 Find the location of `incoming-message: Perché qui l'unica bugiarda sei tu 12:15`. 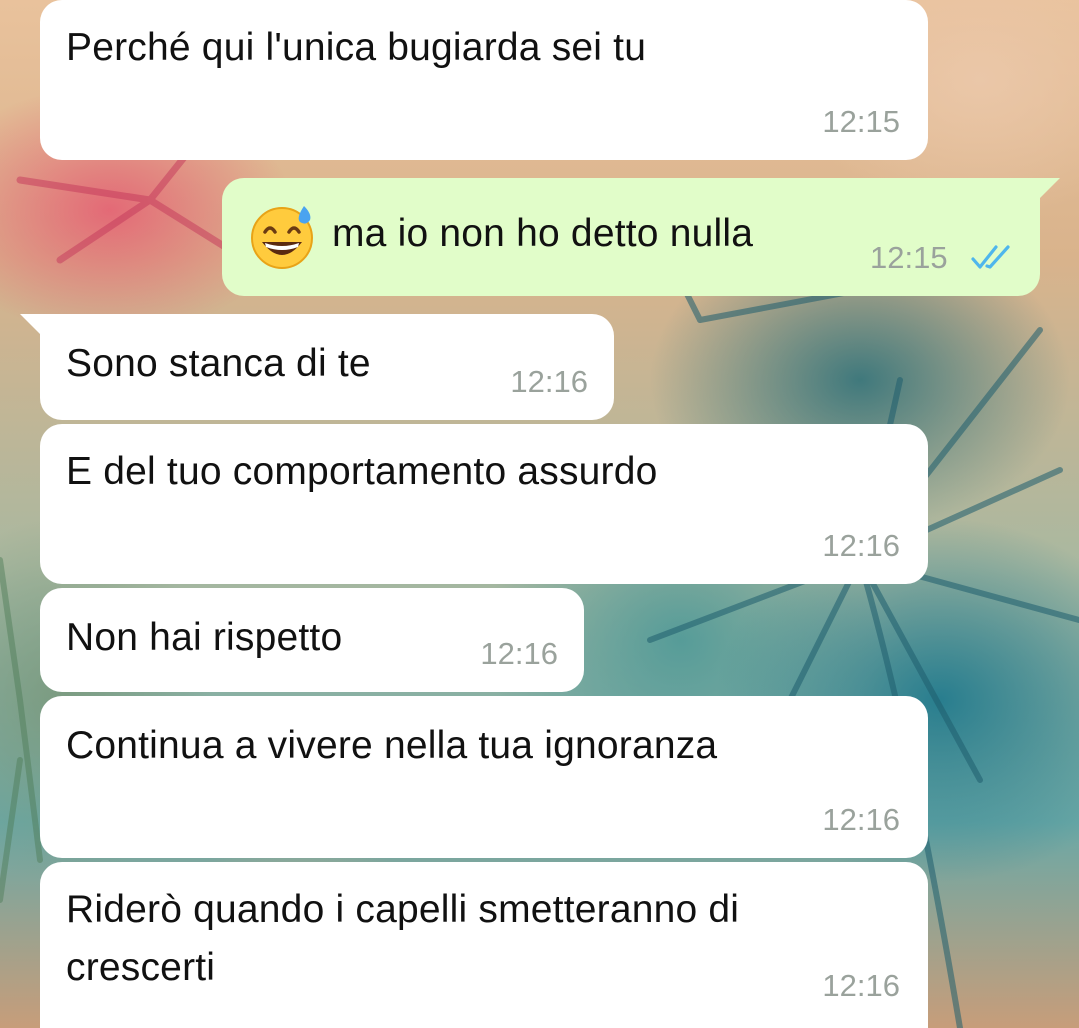

incoming-message: Perché qui l'unica bugiarda sei tu 12:15 is located at coordinates (484, 80).